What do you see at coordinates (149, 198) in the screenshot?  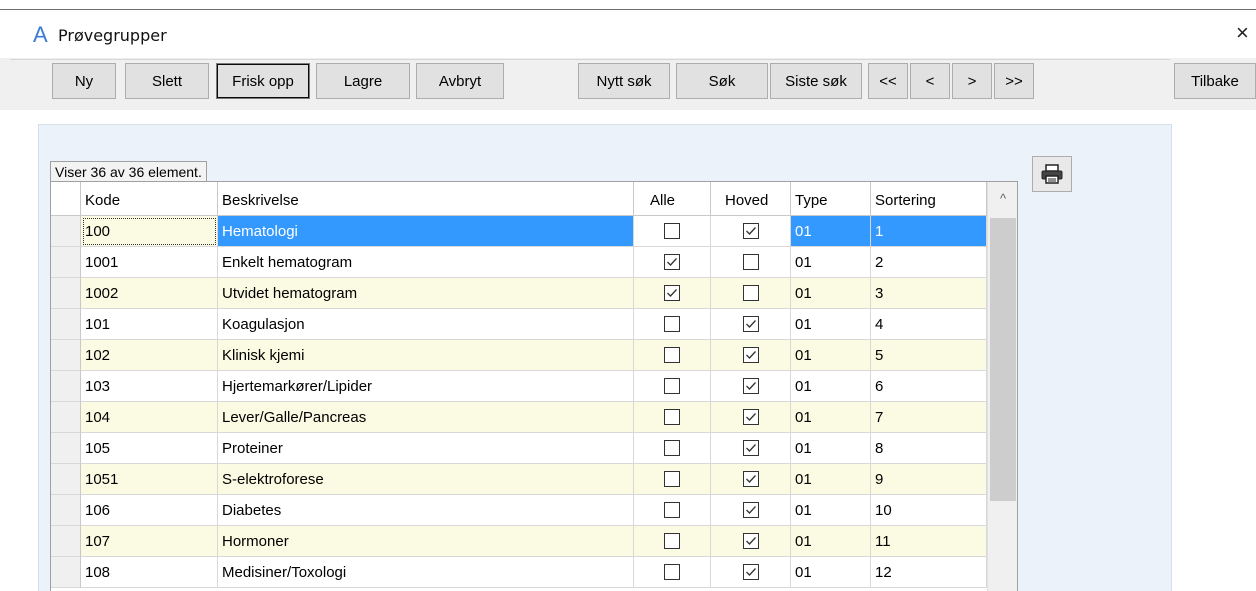 I see `header-kode: Kode` at bounding box center [149, 198].